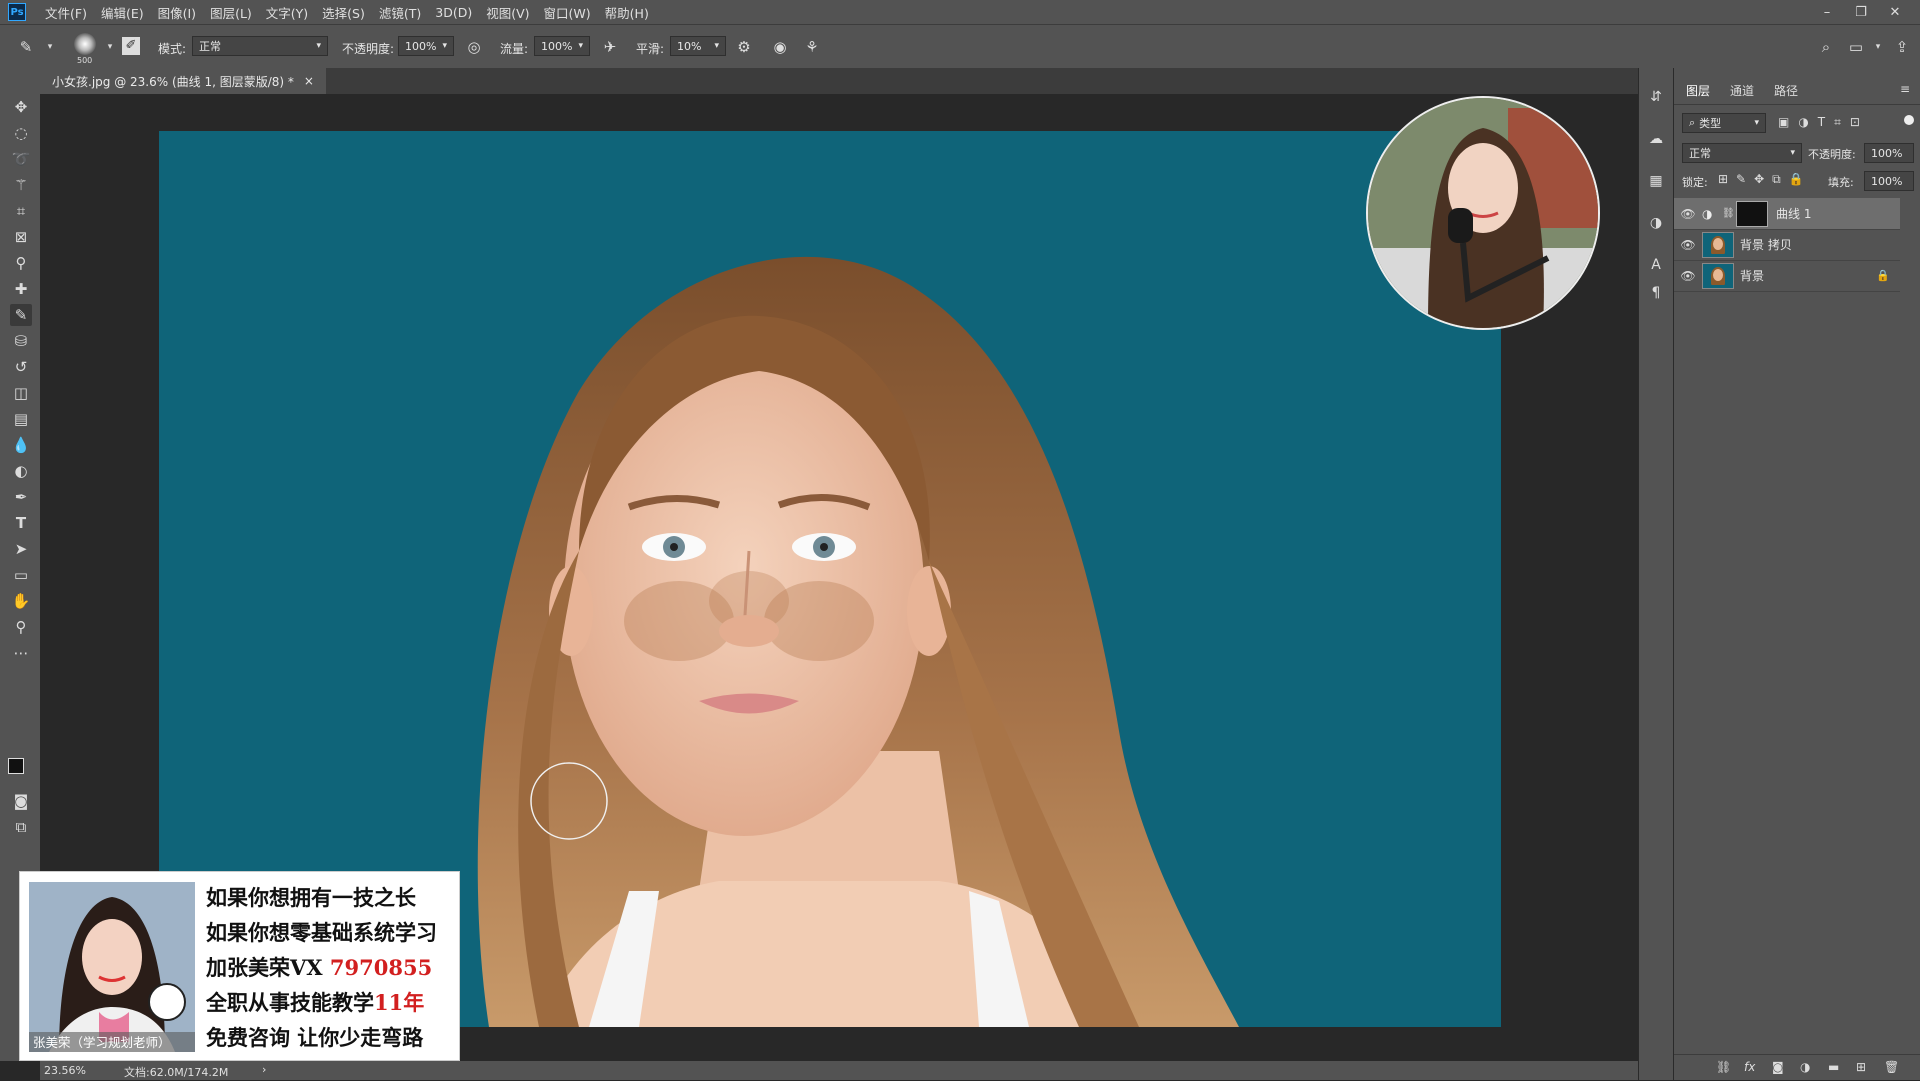 This screenshot has width=1920, height=1081. What do you see at coordinates (21, 601) in the screenshot?
I see `hand-tool-icon: ✋` at bounding box center [21, 601].